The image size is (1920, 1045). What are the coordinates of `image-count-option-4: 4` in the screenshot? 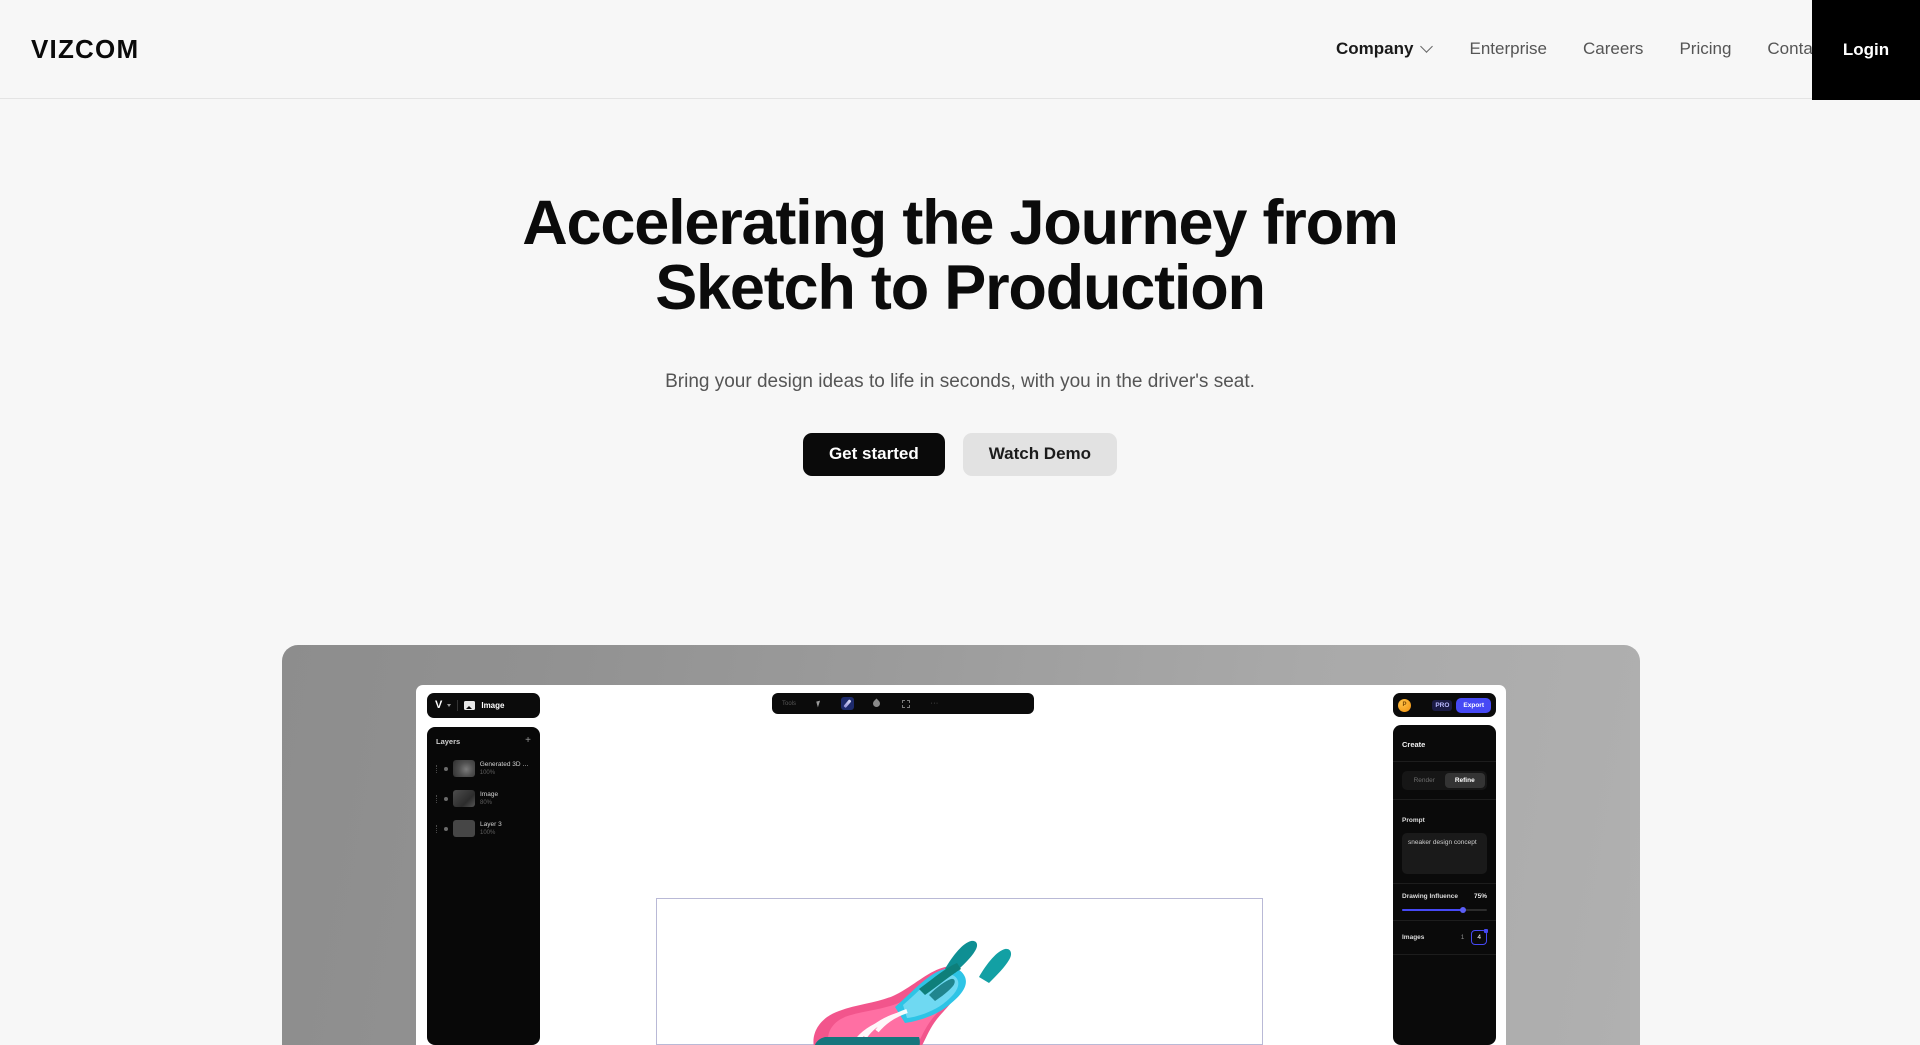 It's located at (1479, 937).